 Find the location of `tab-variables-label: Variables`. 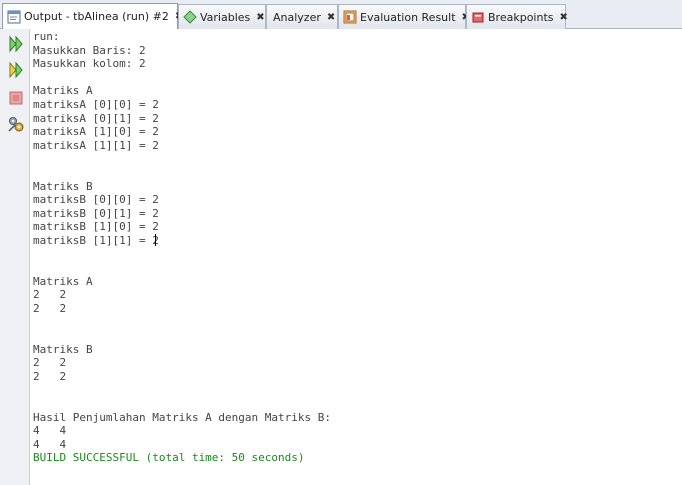

tab-variables-label: Variables is located at coordinates (225, 17).